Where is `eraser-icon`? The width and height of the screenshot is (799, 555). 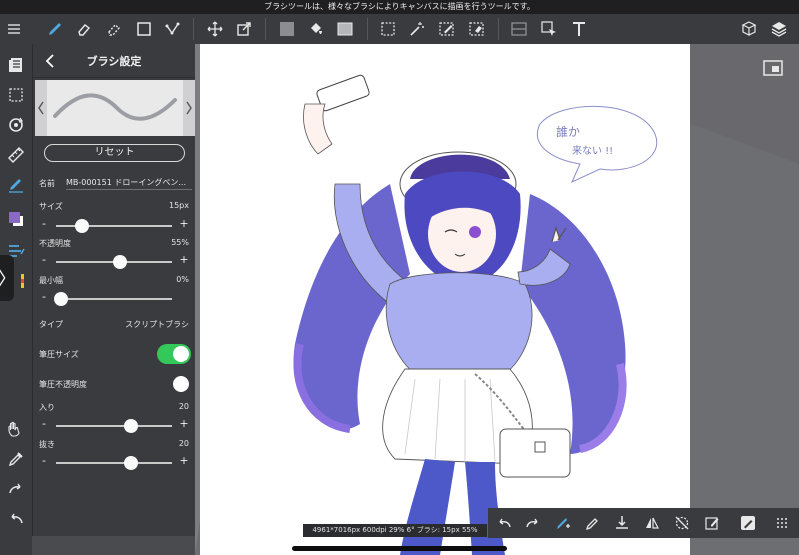 eraser-icon is located at coordinates (84, 29).